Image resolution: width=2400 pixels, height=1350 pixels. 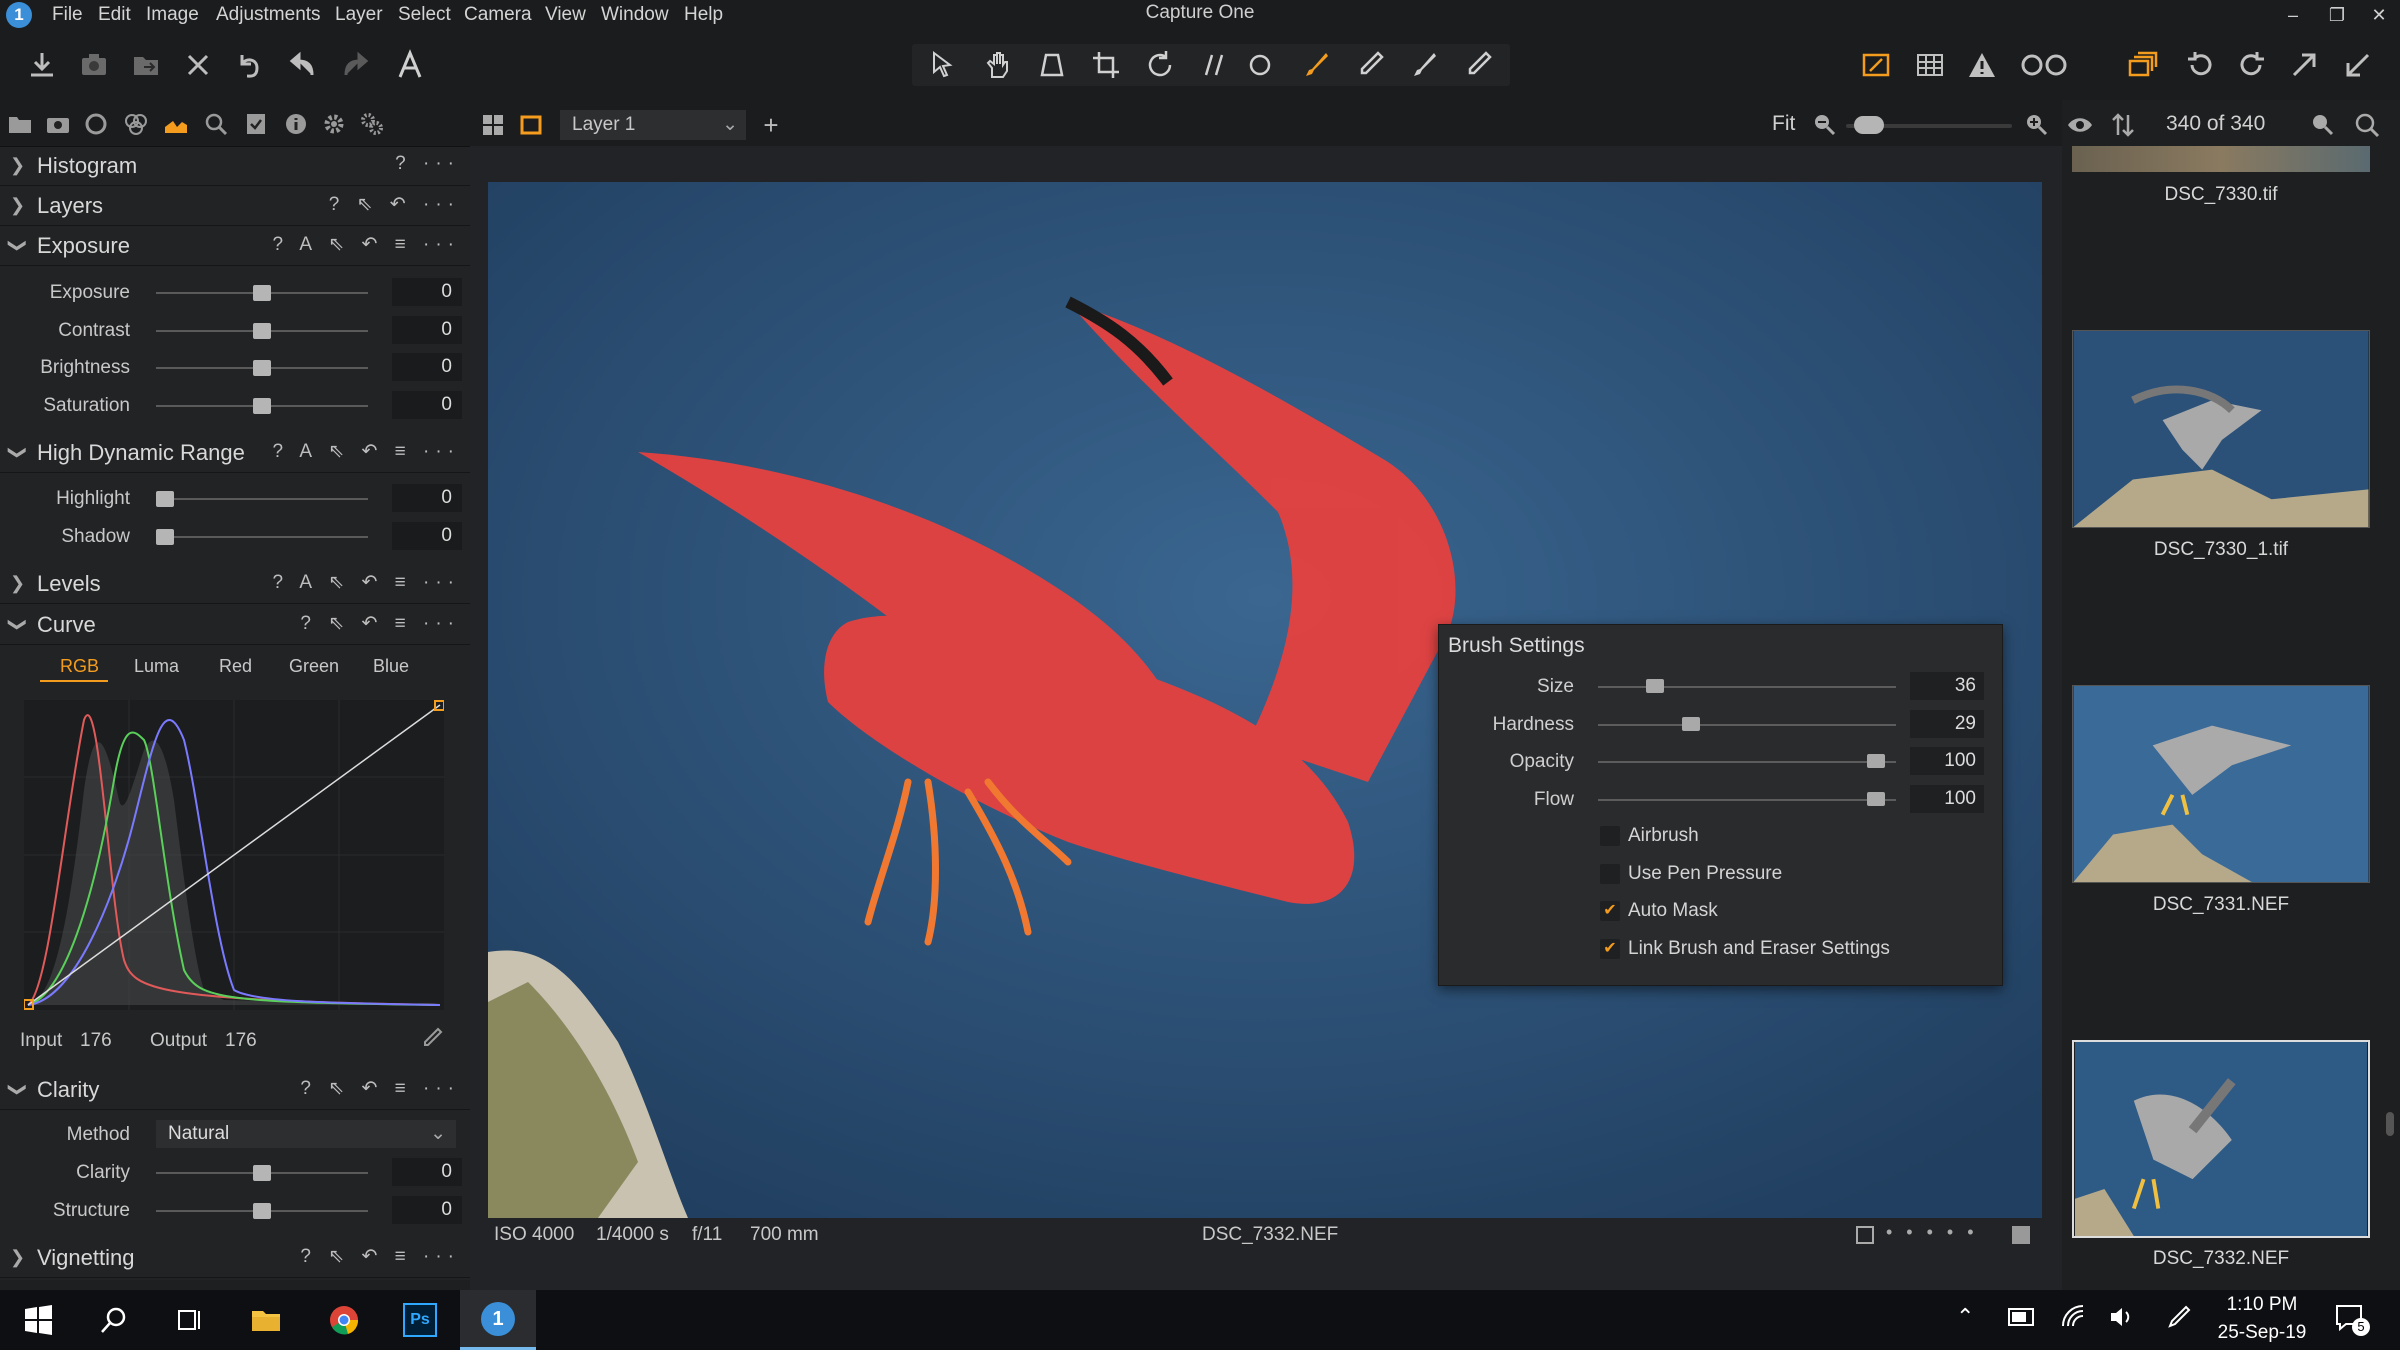 I want to click on copy-icon, so click(x=2142, y=65).